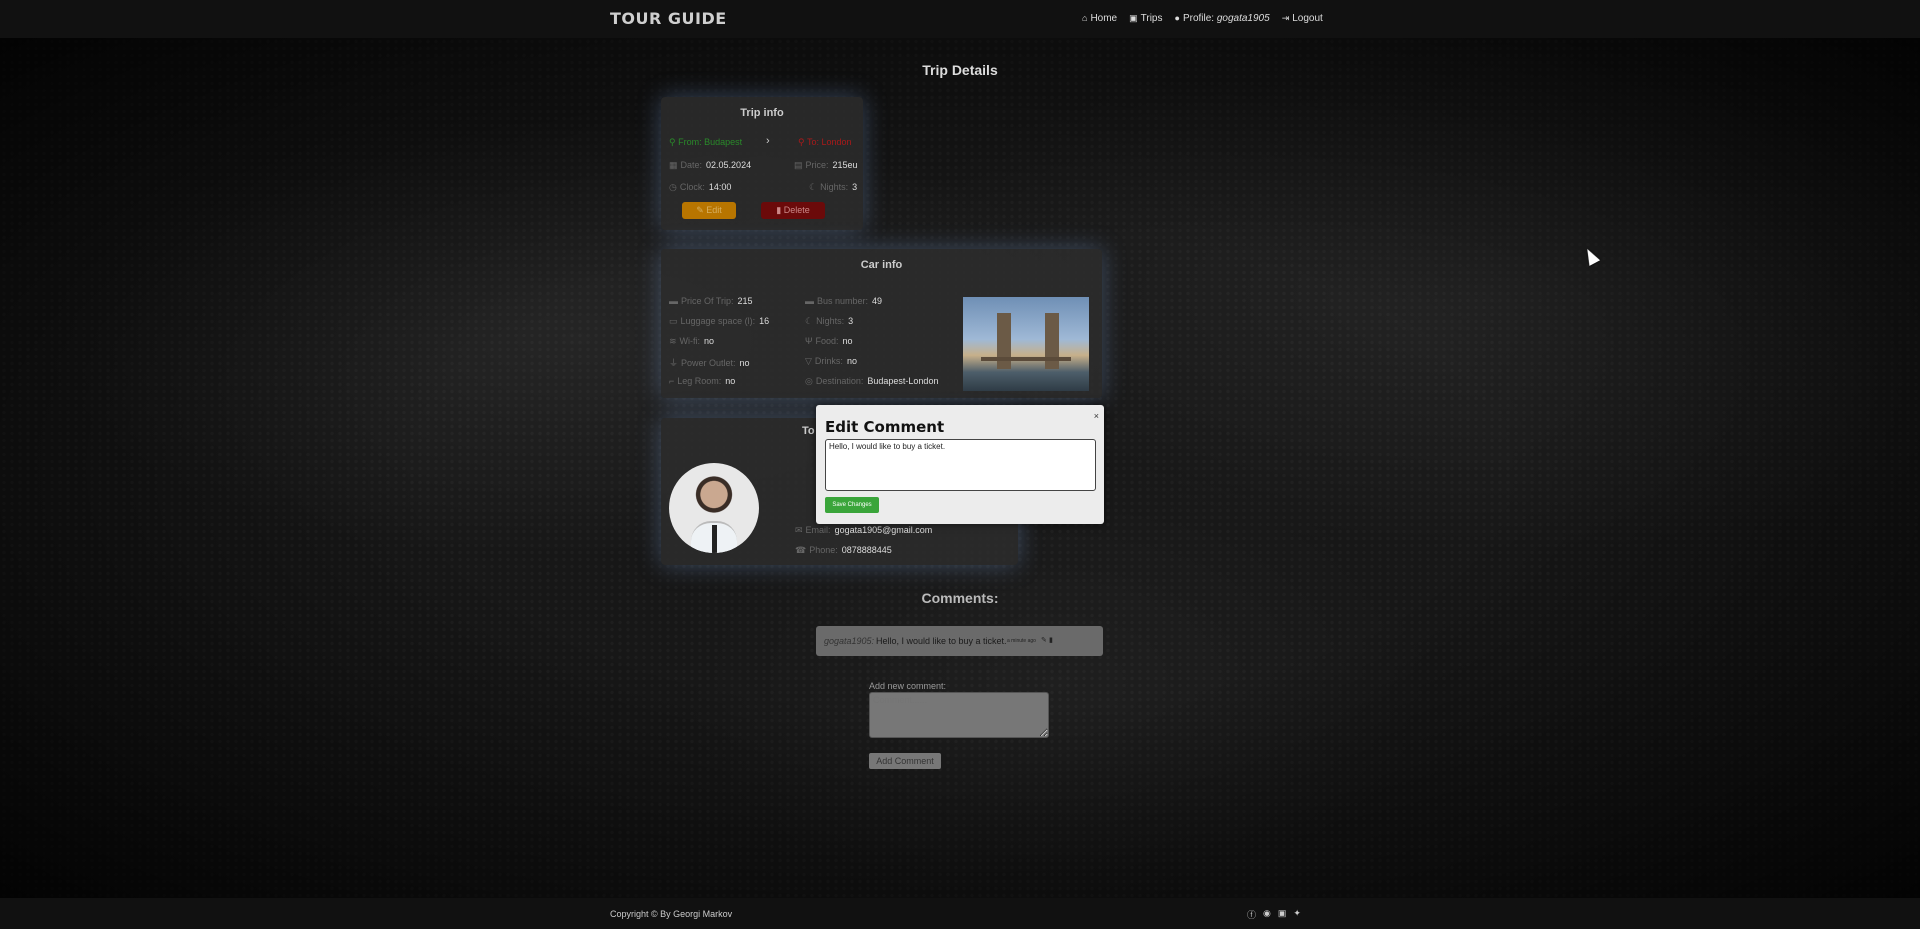 The image size is (1920, 929). What do you see at coordinates (831, 361) in the screenshot?
I see `car-field: ▽ Drinks: no` at bounding box center [831, 361].